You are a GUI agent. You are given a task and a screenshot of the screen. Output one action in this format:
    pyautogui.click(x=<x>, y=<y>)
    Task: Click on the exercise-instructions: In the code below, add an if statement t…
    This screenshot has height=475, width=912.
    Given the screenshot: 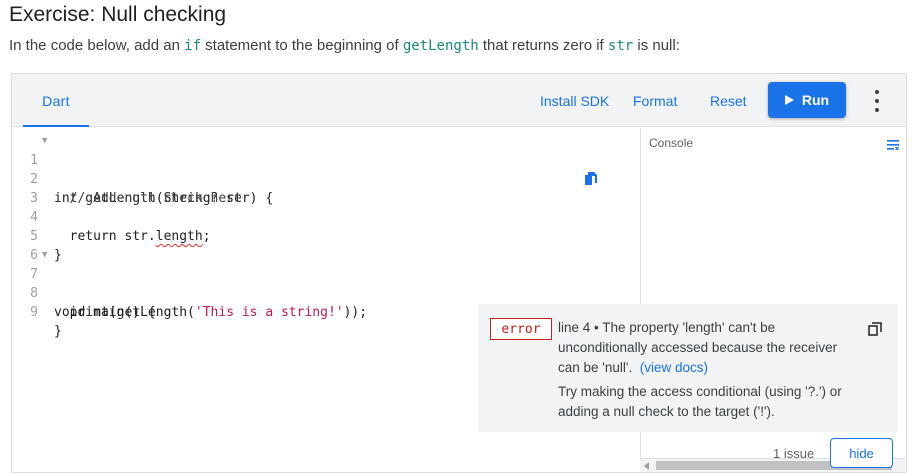 What is the action you would take?
    pyautogui.click(x=344, y=45)
    